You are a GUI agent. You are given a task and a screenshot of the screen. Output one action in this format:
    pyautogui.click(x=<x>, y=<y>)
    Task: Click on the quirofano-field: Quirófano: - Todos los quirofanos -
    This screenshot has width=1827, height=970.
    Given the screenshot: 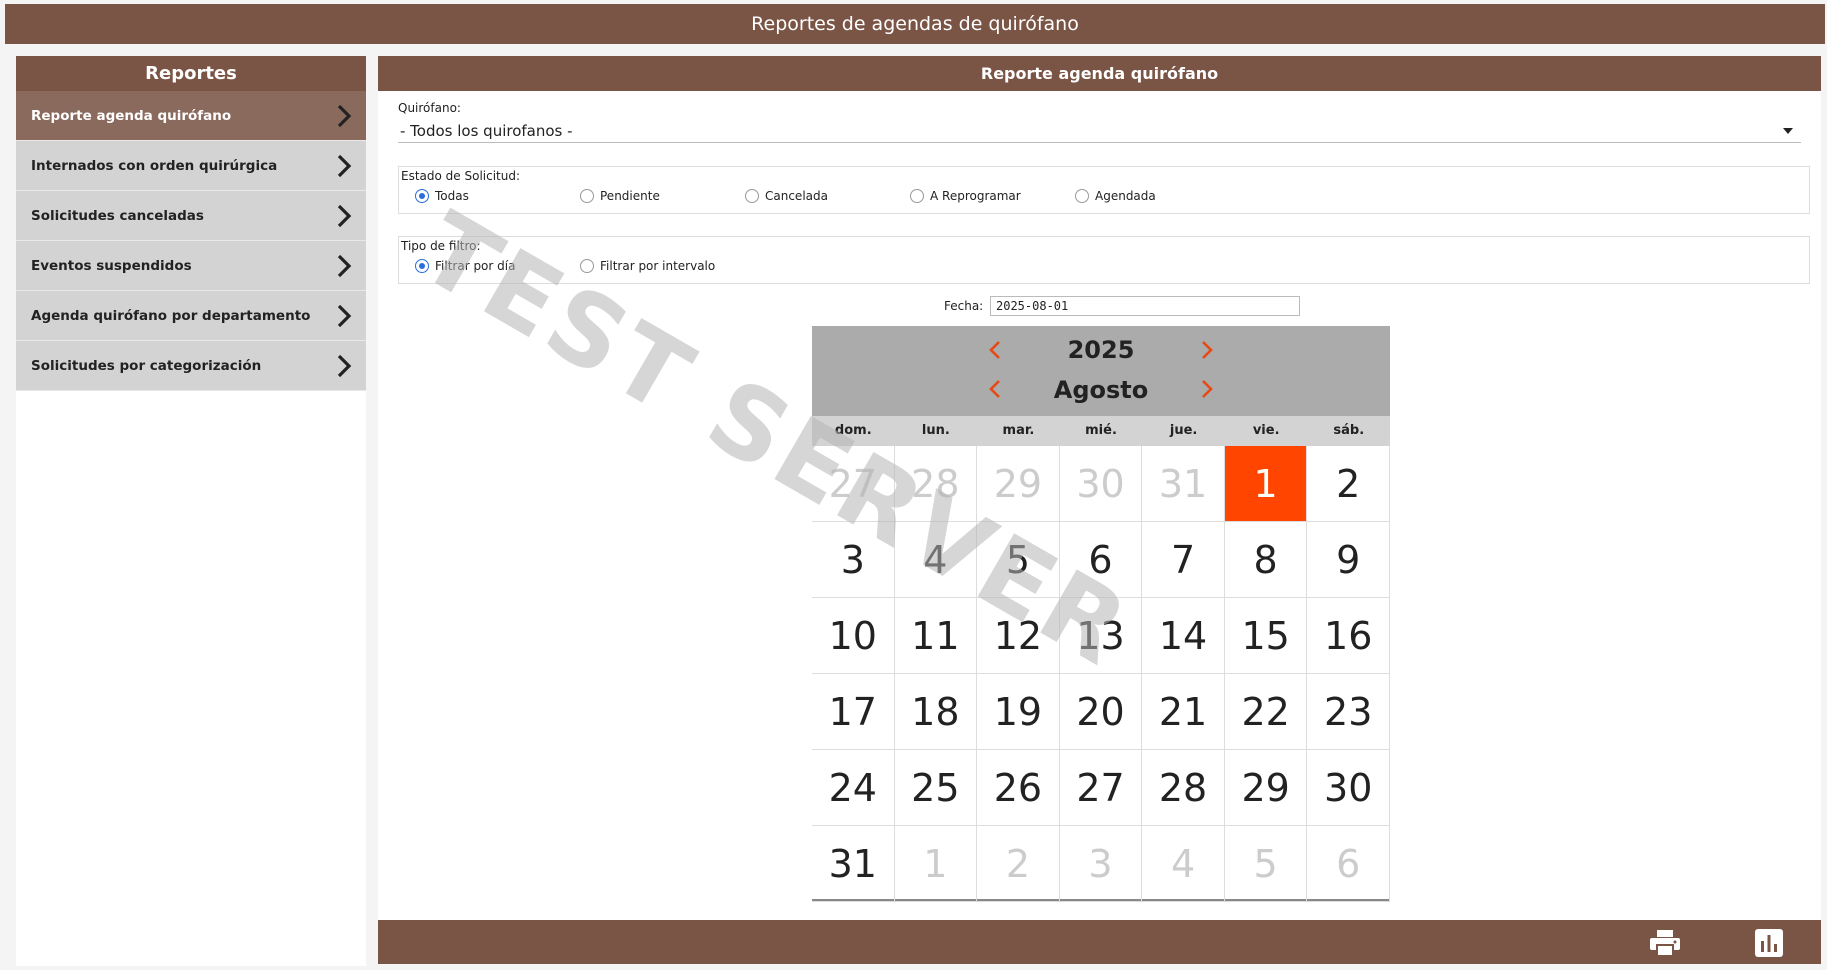 What is the action you would take?
    pyautogui.click(x=1099, y=122)
    